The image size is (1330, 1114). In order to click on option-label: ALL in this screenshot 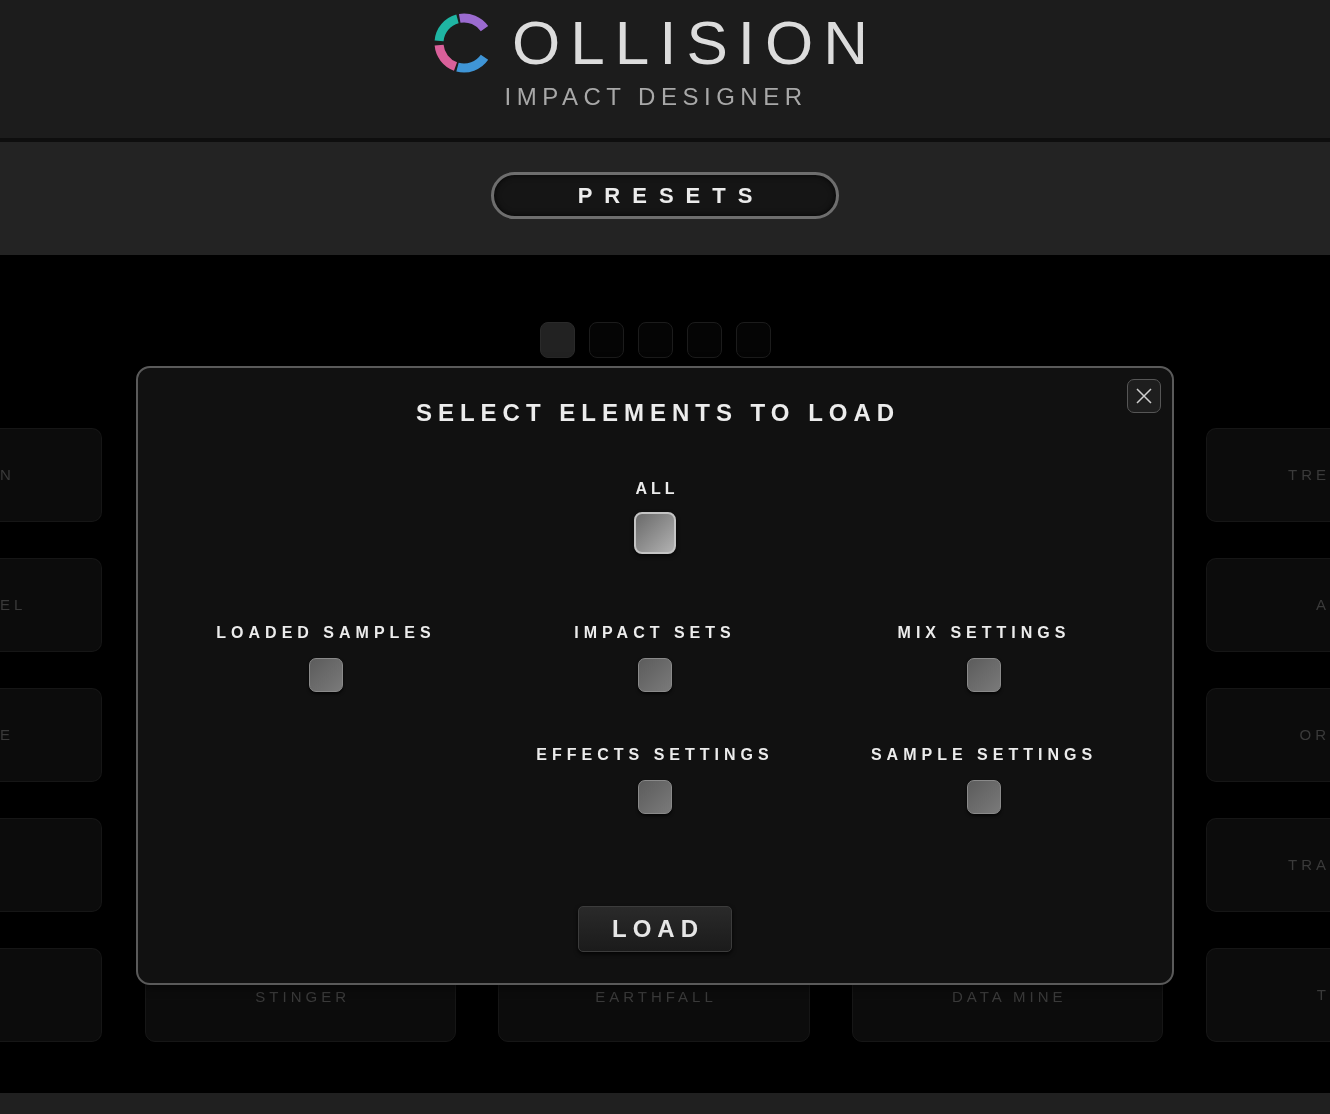, I will do `click(656, 489)`.